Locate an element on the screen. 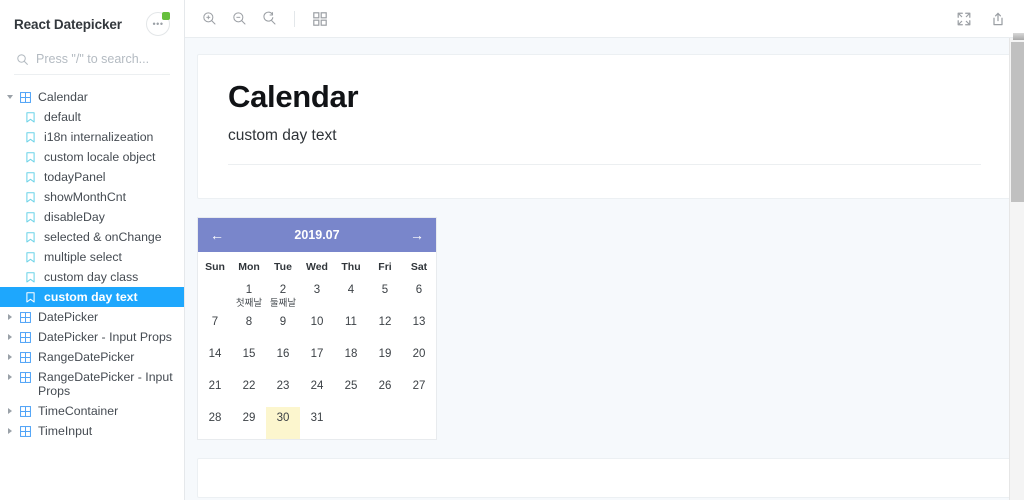 This screenshot has height=500, width=1024. sidebar-item-custom-day-text: custom day text is located at coordinates (92, 297).